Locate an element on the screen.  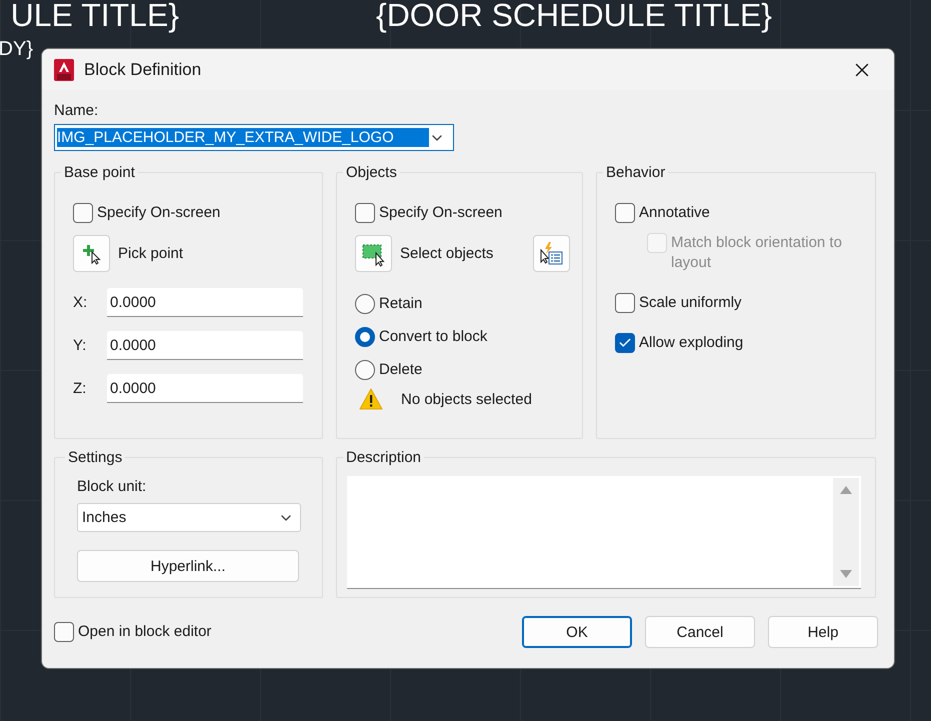
radio-label: Convert to block is located at coordinates (433, 337).